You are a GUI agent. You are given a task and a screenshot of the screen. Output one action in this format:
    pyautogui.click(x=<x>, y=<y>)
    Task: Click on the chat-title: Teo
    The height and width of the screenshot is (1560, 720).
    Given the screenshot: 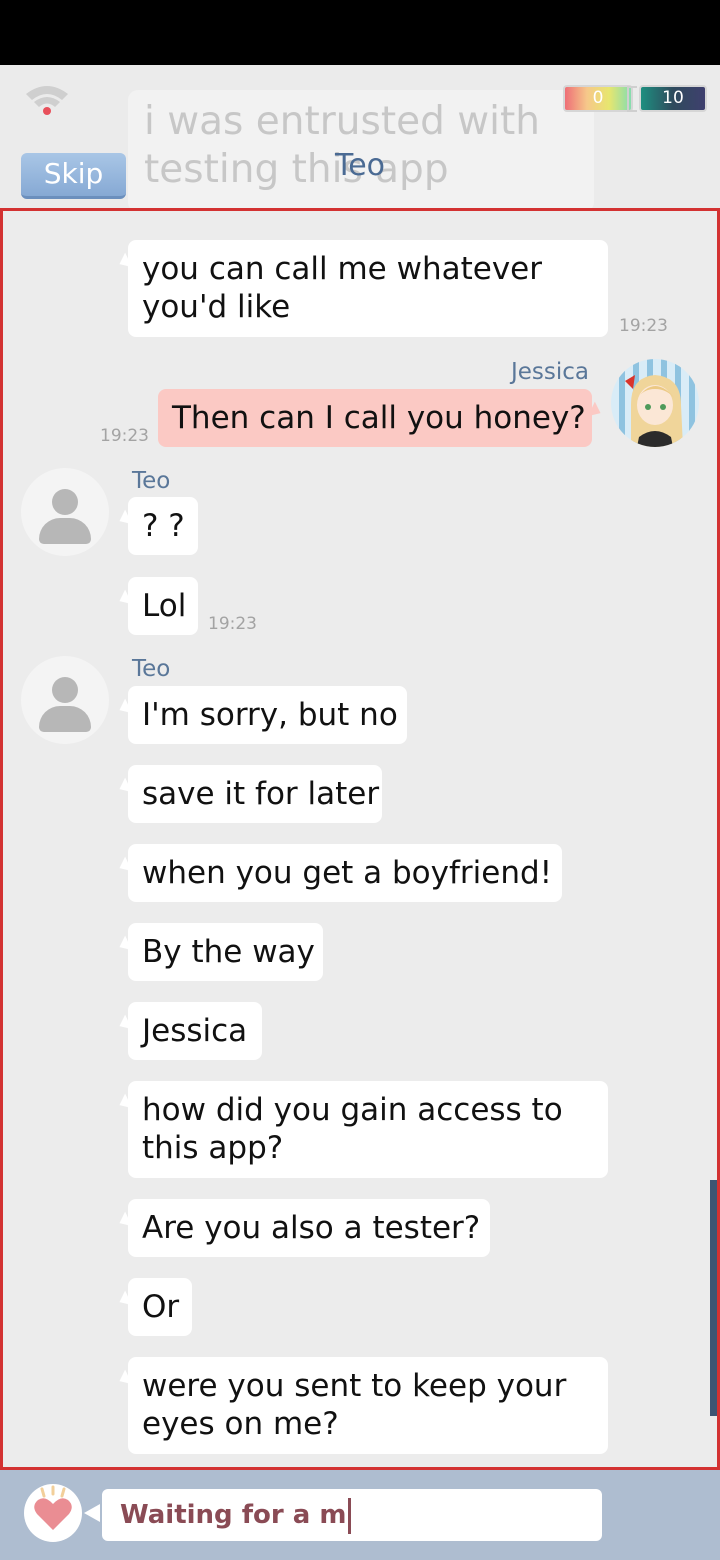 What is the action you would take?
    pyautogui.click(x=360, y=165)
    